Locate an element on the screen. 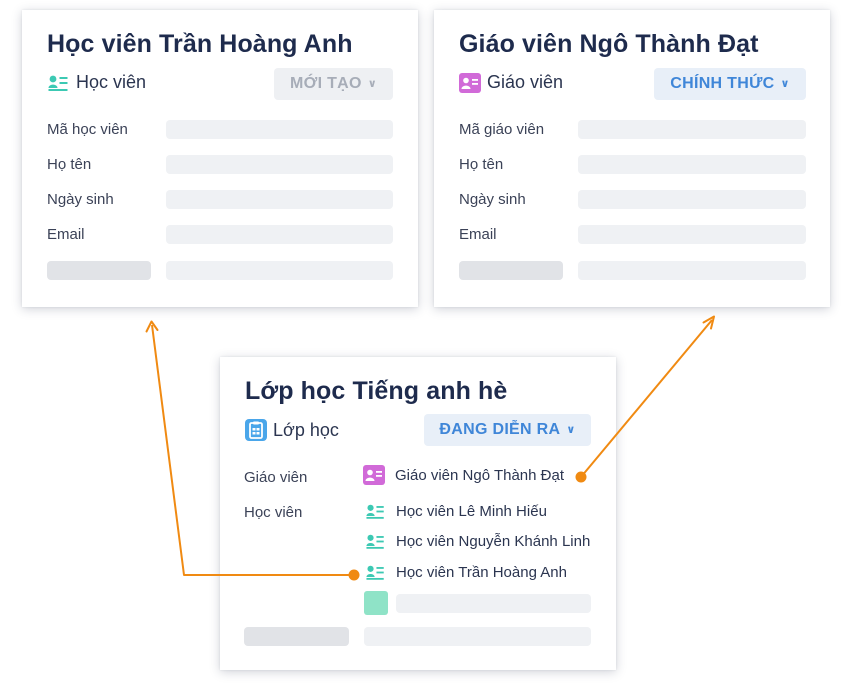 The image size is (852, 684). student-connector-dot is located at coordinates (354, 575).